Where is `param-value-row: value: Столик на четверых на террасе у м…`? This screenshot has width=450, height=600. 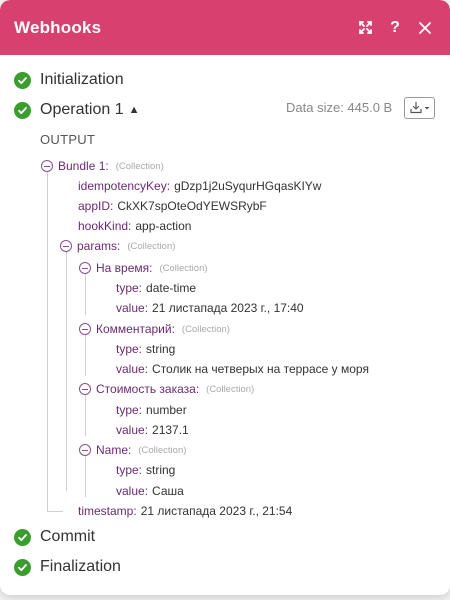
param-value-row: value: Столик на четверых на террасе у м… is located at coordinates (242, 369).